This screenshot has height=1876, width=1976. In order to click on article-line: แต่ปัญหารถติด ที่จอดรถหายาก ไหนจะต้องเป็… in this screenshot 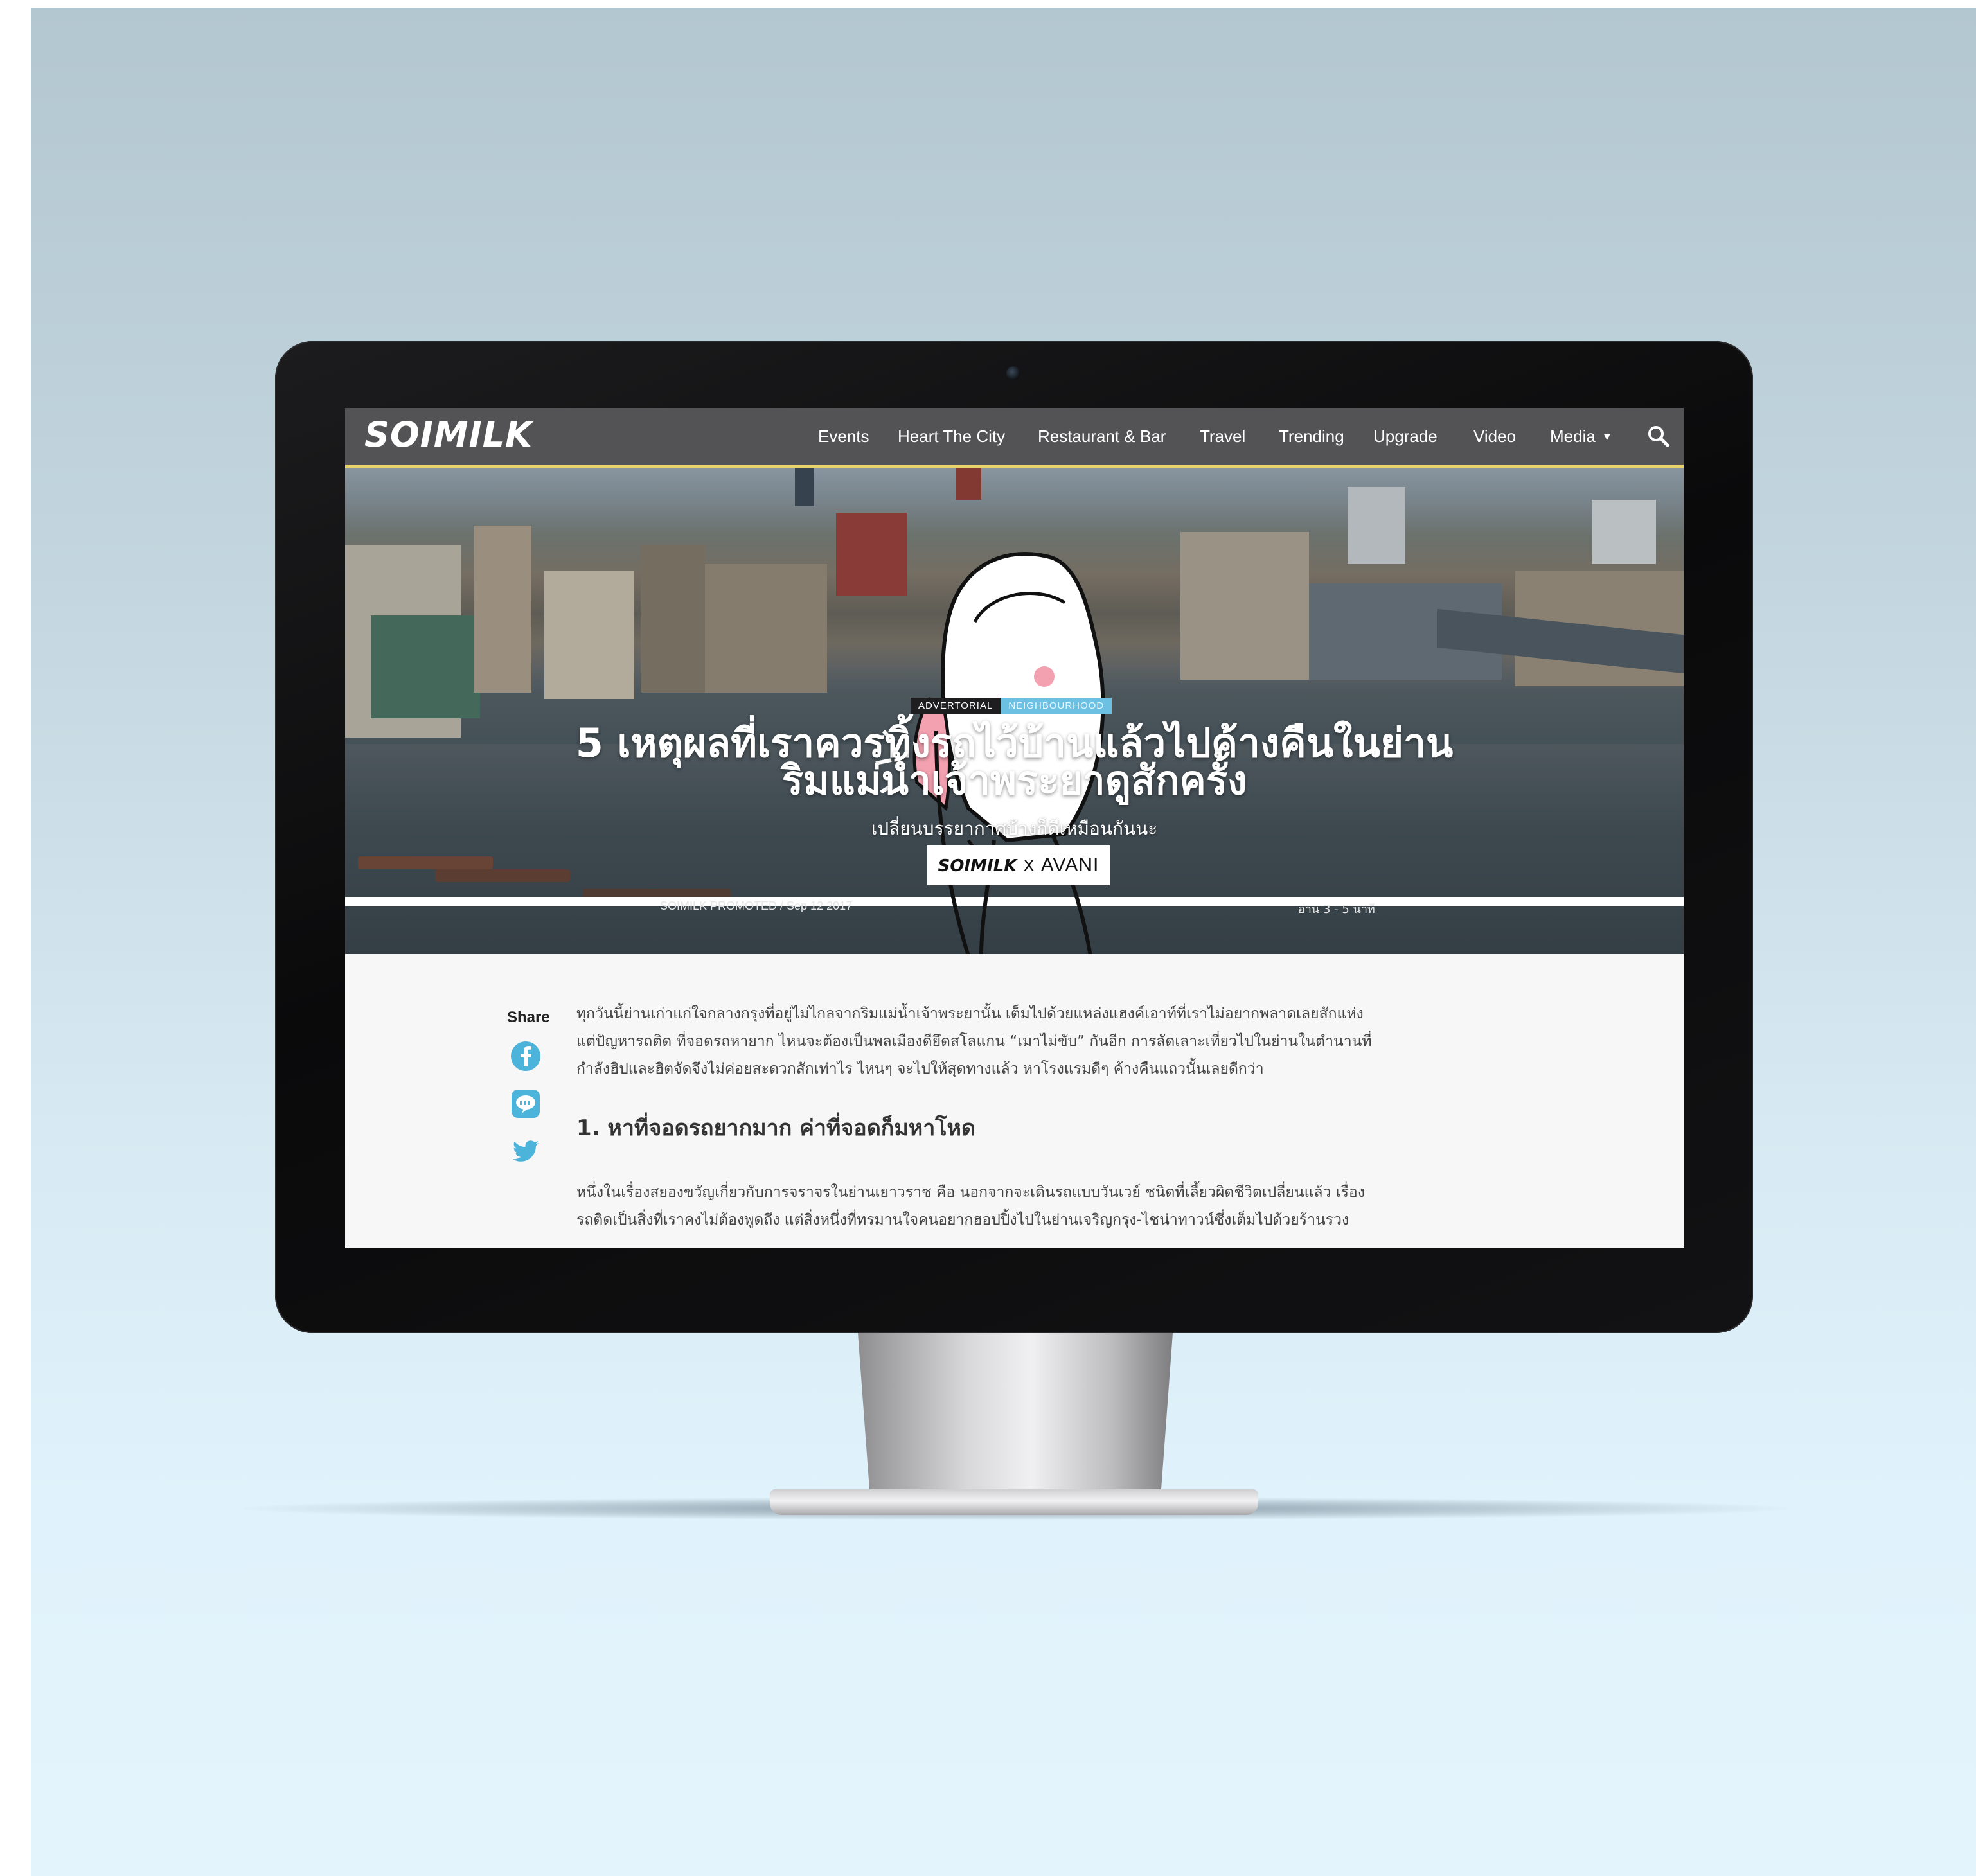, I will do `click(974, 1041)`.